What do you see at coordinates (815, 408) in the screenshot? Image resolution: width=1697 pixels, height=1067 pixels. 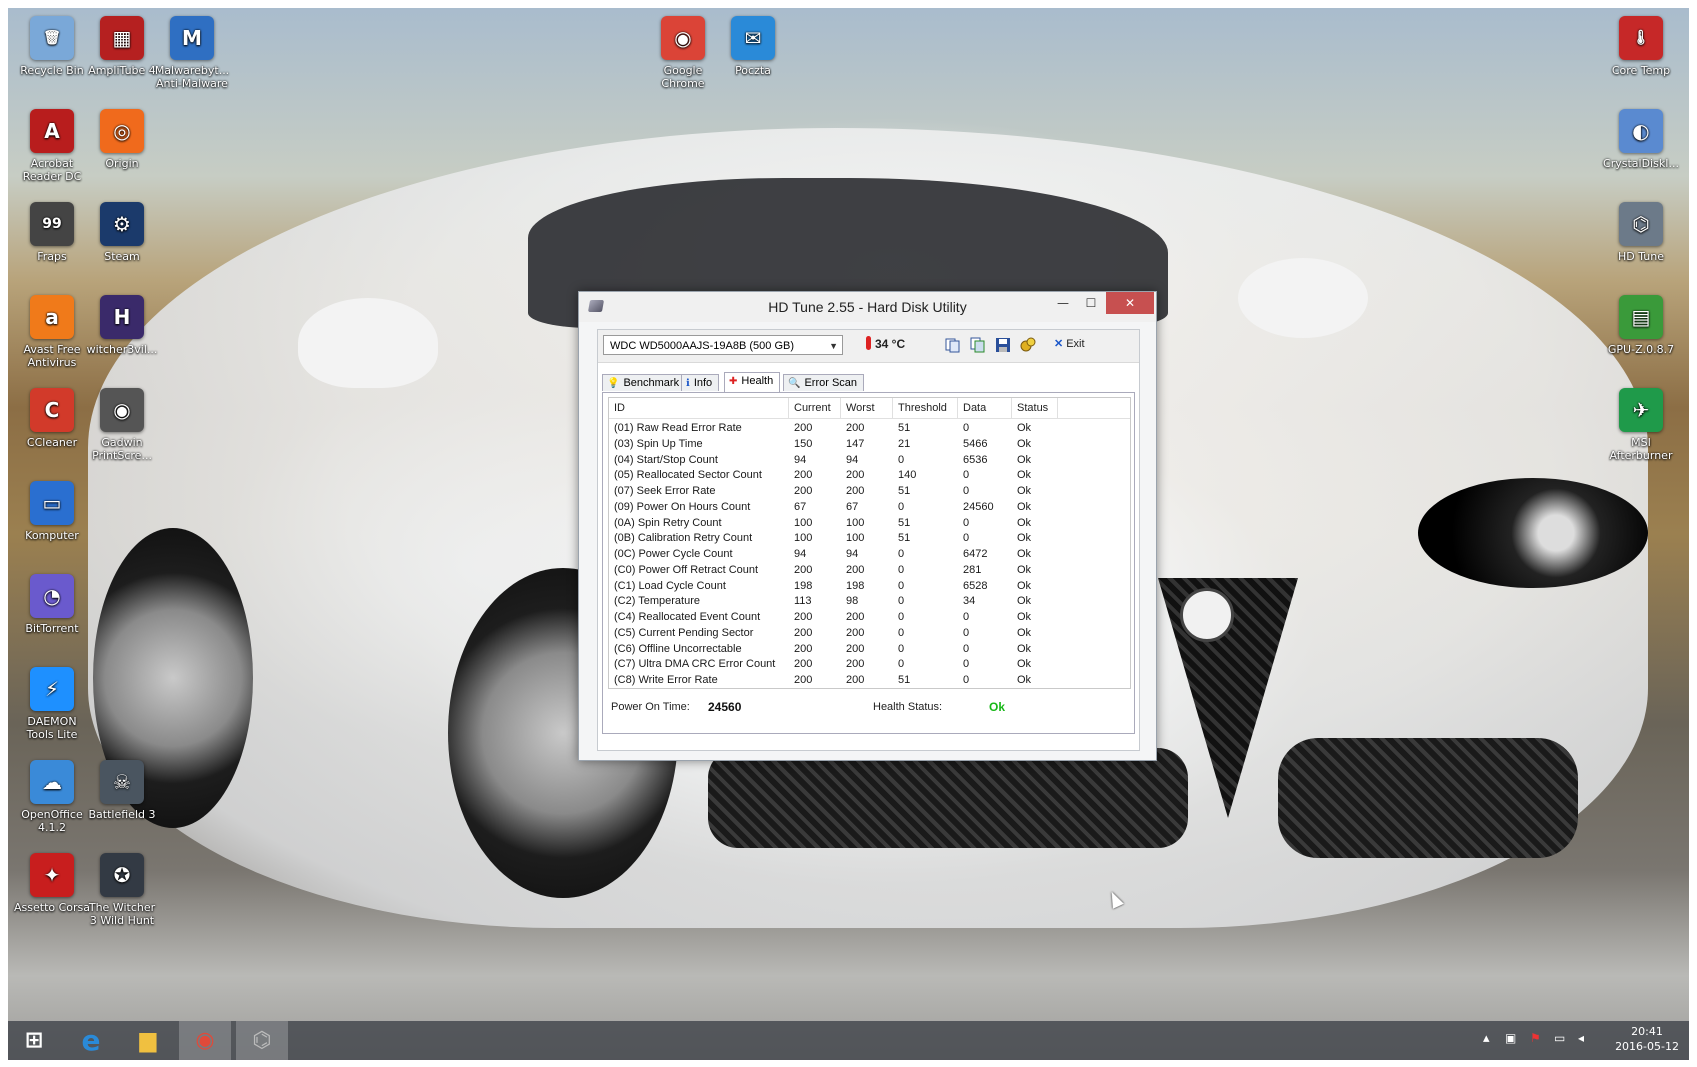 I see `column-header: Current` at bounding box center [815, 408].